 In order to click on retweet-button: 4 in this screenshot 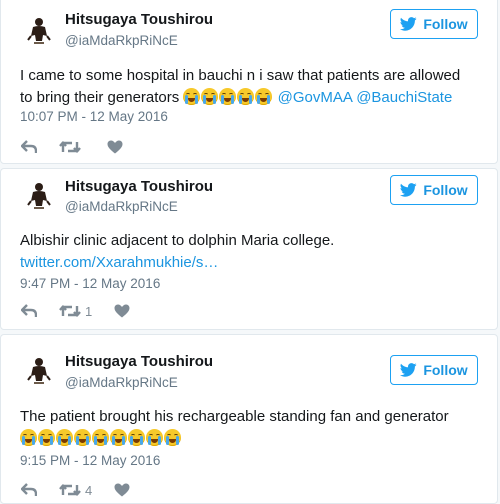, I will do `click(75, 490)`.